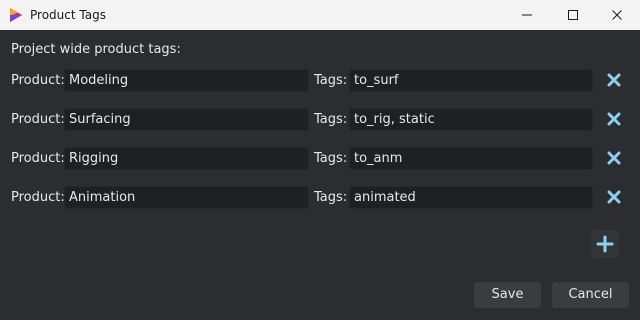 Image resolution: width=640 pixels, height=320 pixels. Describe the element at coordinates (471, 197) in the screenshot. I see `tags-field: animated` at that location.